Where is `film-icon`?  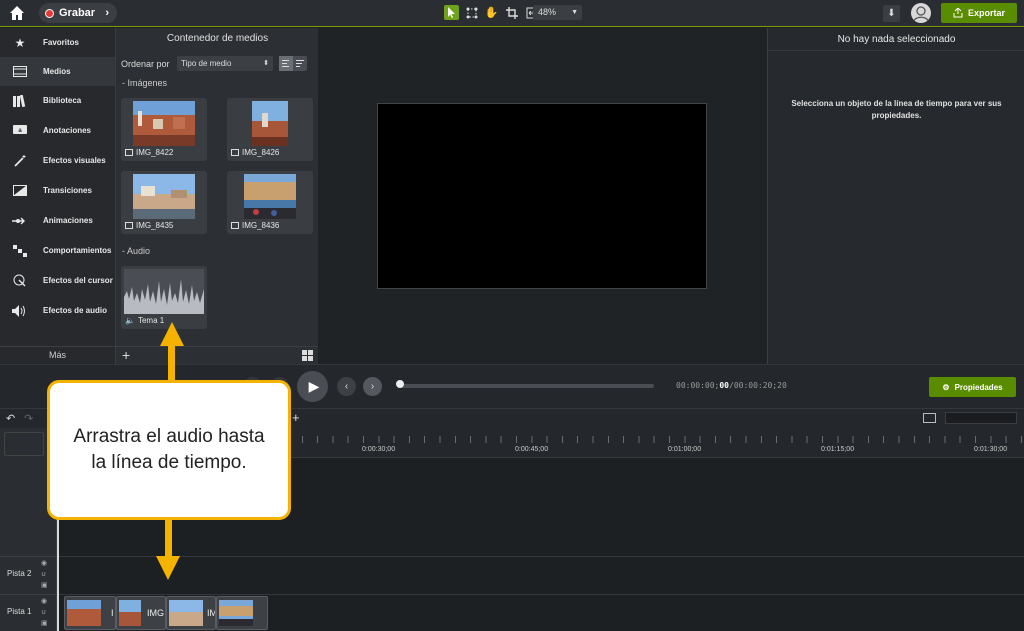
film-icon is located at coordinates (20, 72).